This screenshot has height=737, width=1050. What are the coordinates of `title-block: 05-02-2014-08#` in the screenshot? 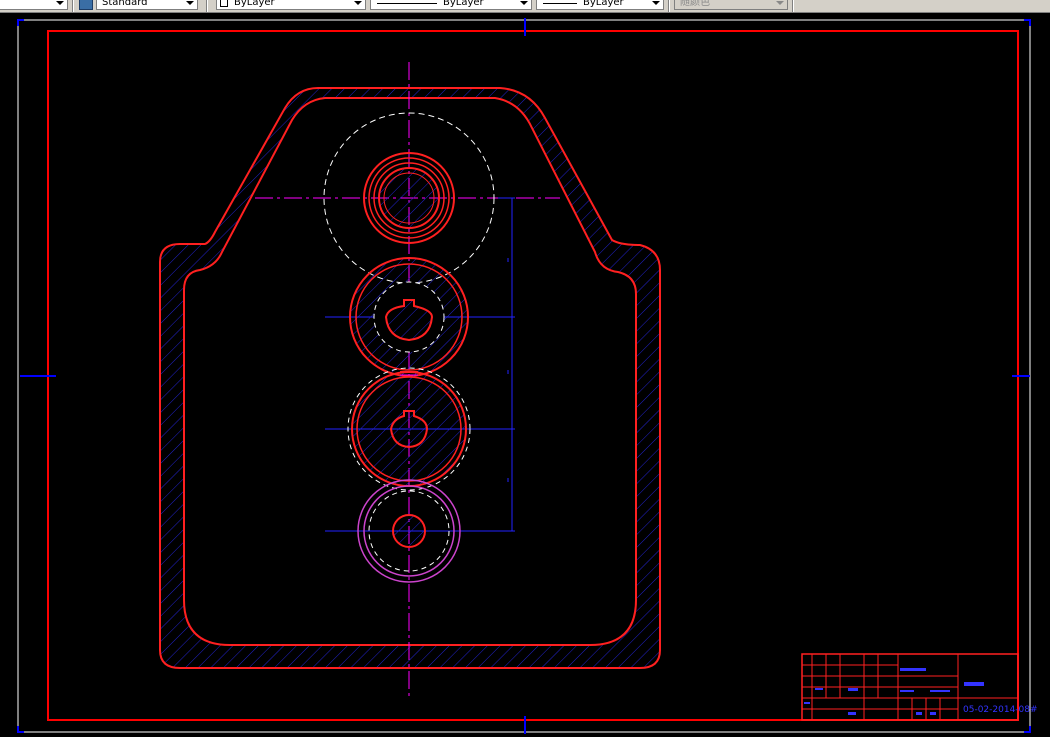 It's located at (919, 687).